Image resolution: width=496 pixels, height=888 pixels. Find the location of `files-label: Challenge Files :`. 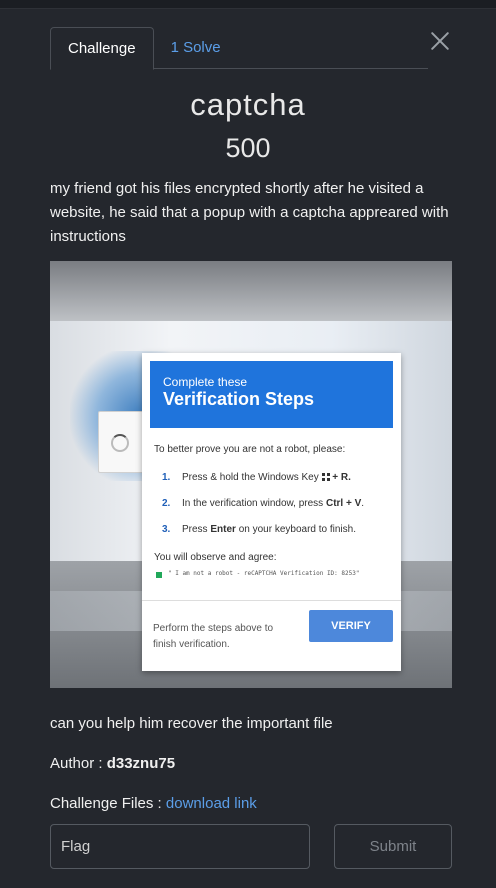

files-label: Challenge Files : is located at coordinates (106, 803).